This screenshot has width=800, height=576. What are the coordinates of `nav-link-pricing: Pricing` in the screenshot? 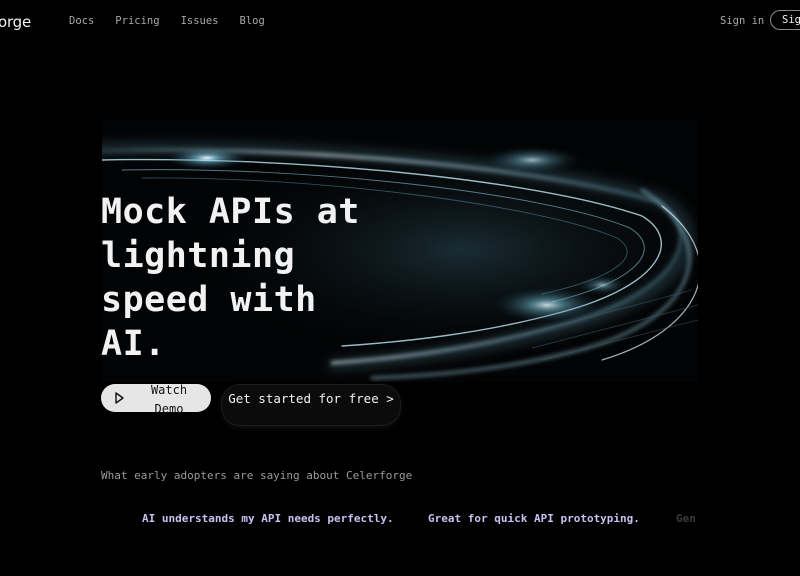 It's located at (137, 21).